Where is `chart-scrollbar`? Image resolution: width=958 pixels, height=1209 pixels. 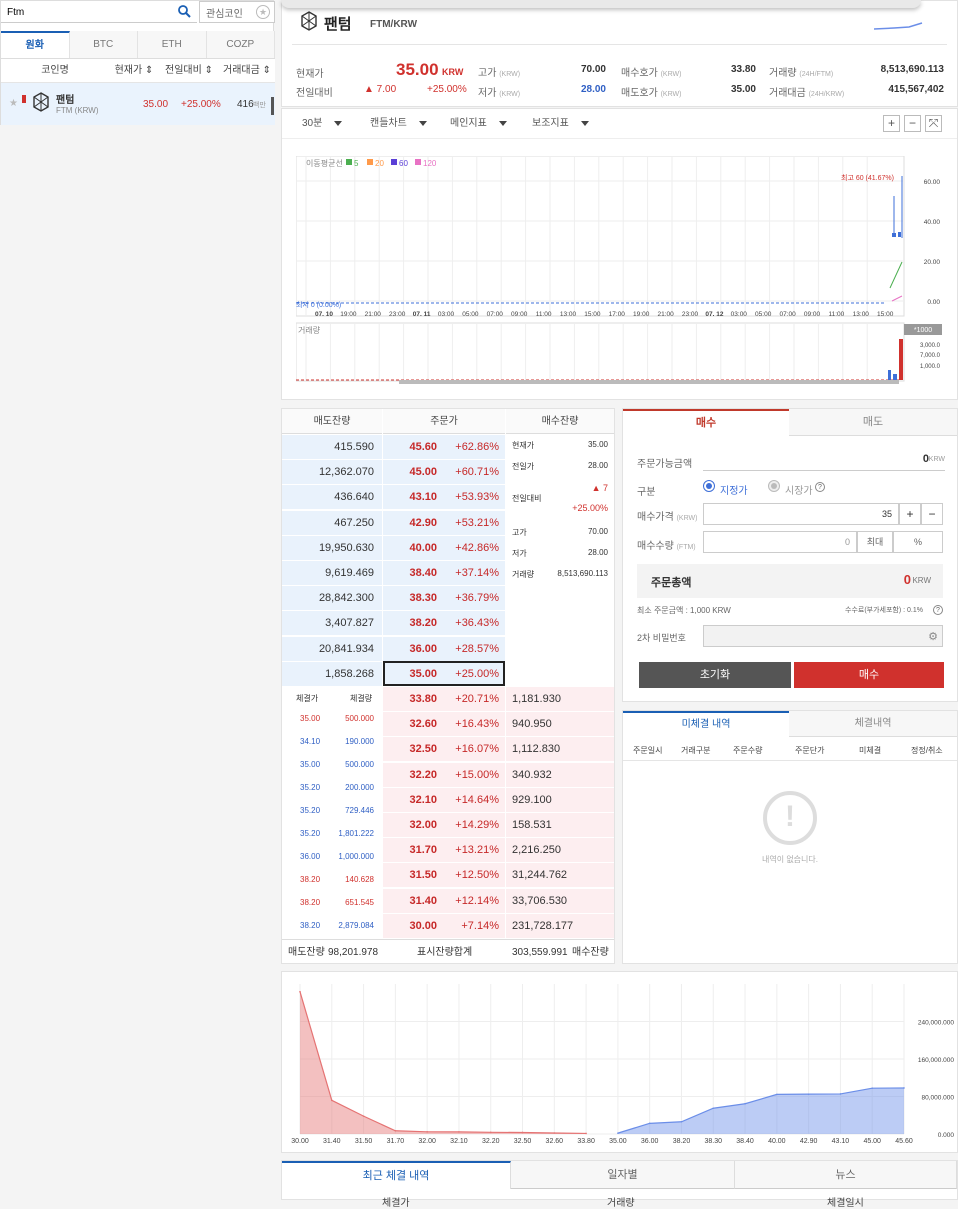 chart-scrollbar is located at coordinates (649, 382).